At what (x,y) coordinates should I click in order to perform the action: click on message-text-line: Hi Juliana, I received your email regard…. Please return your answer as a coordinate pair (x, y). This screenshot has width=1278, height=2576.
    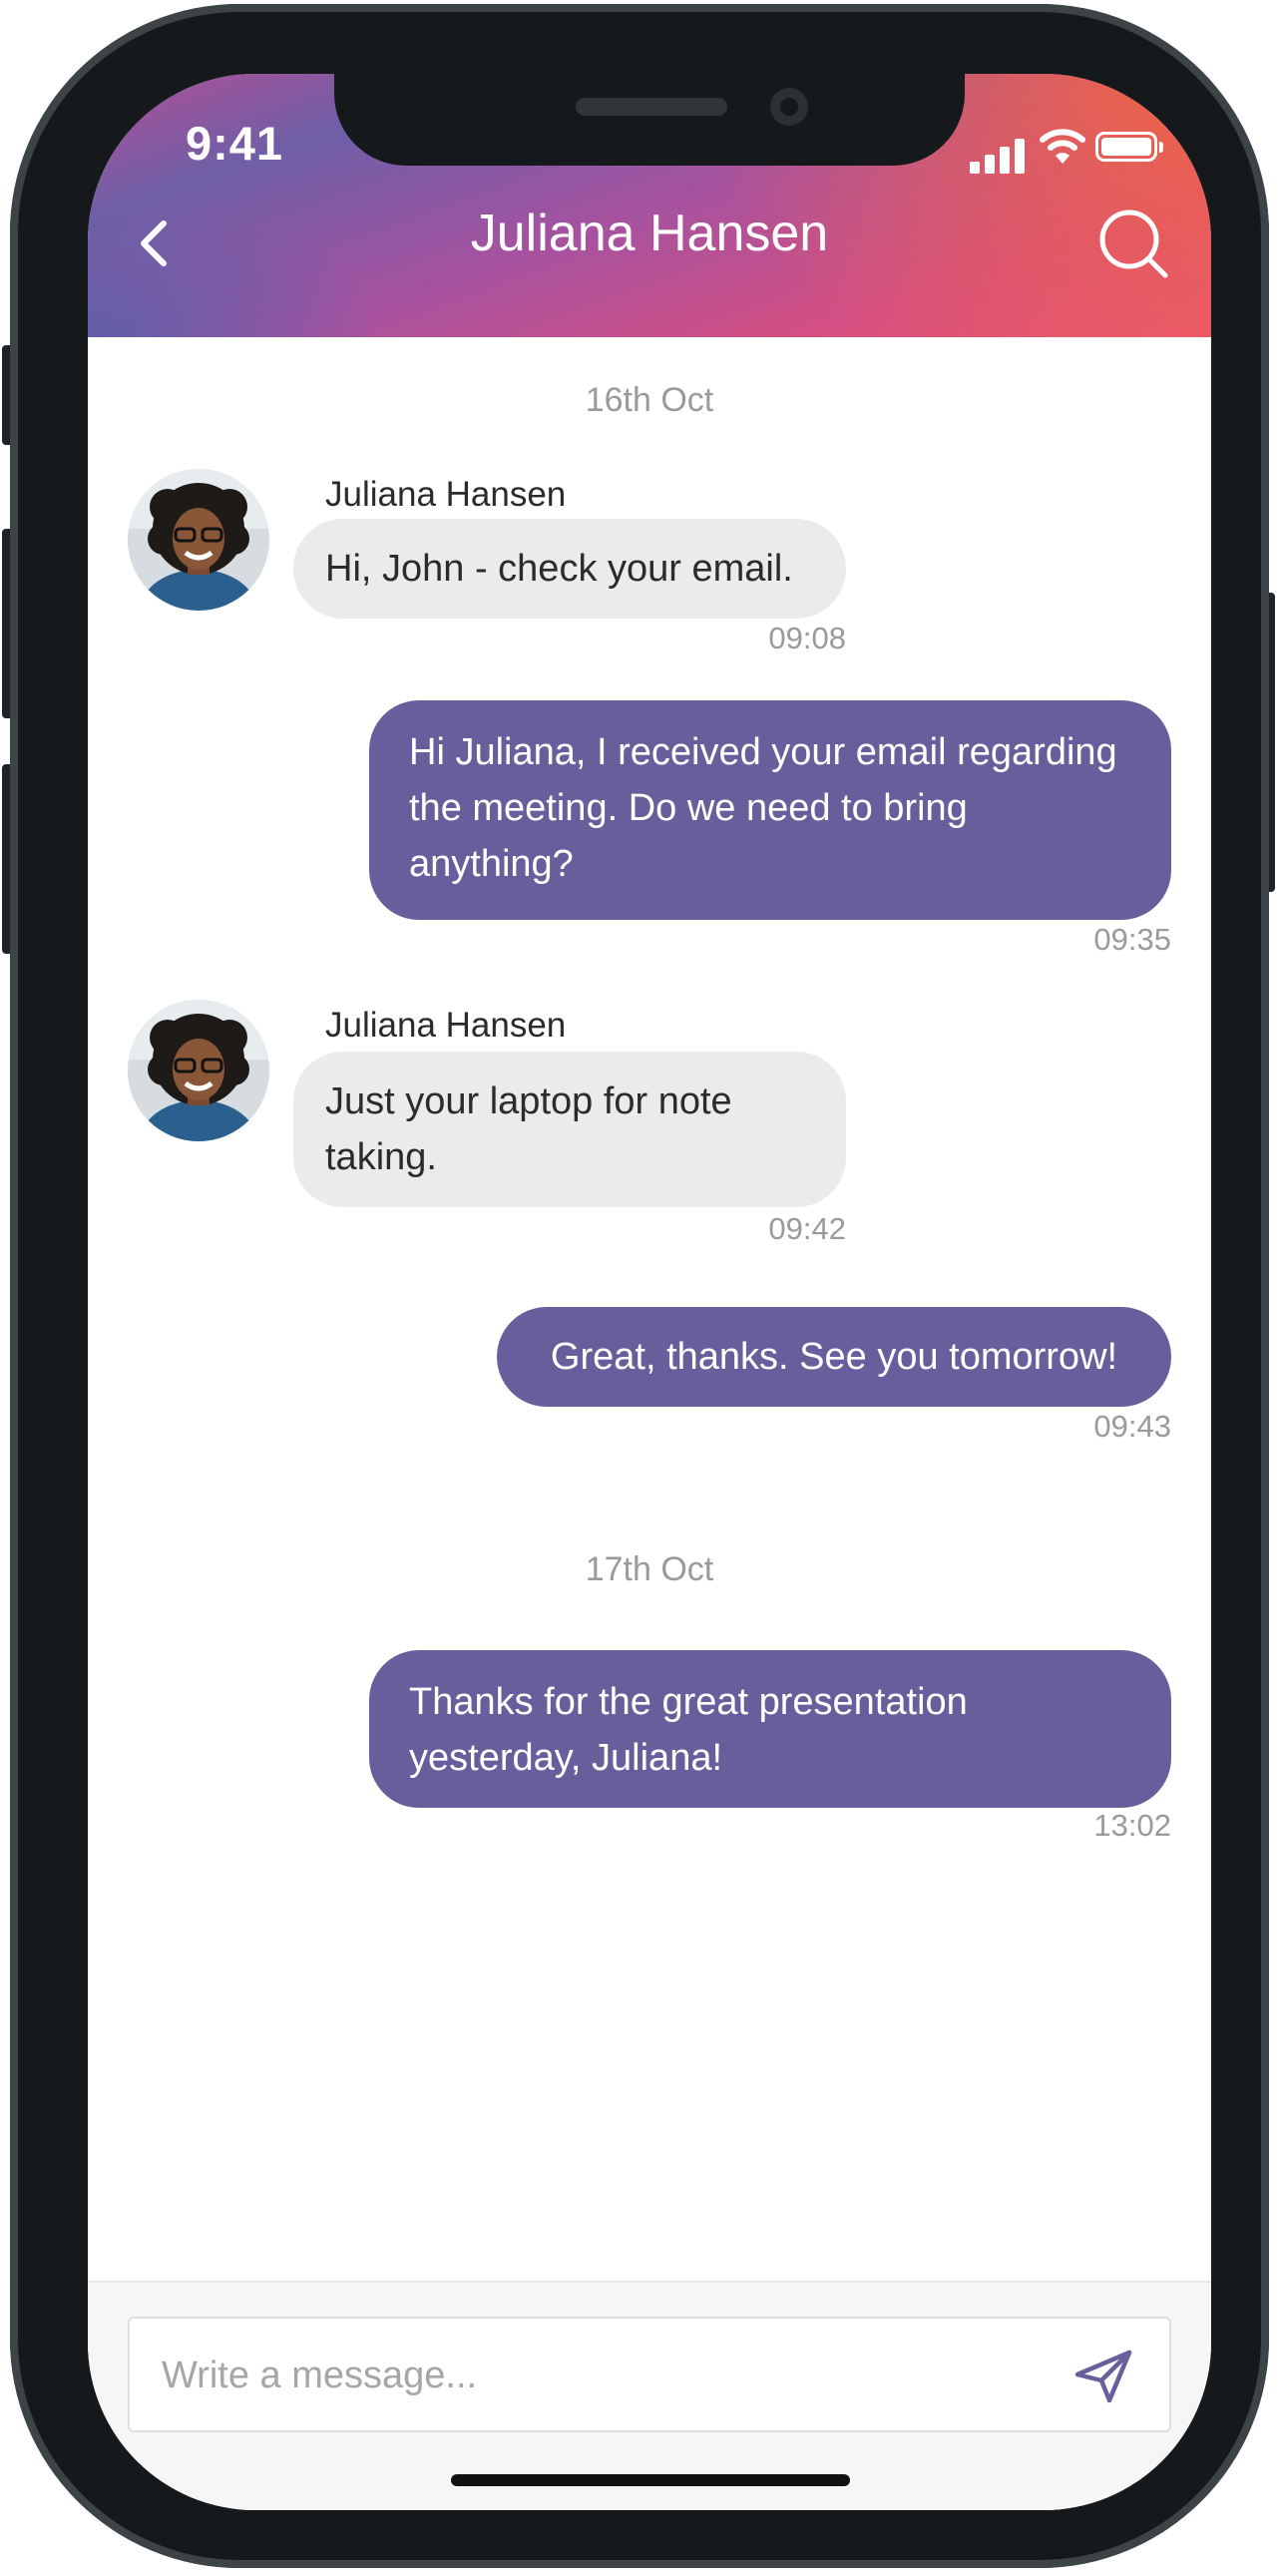
    Looking at the image, I should click on (763, 752).